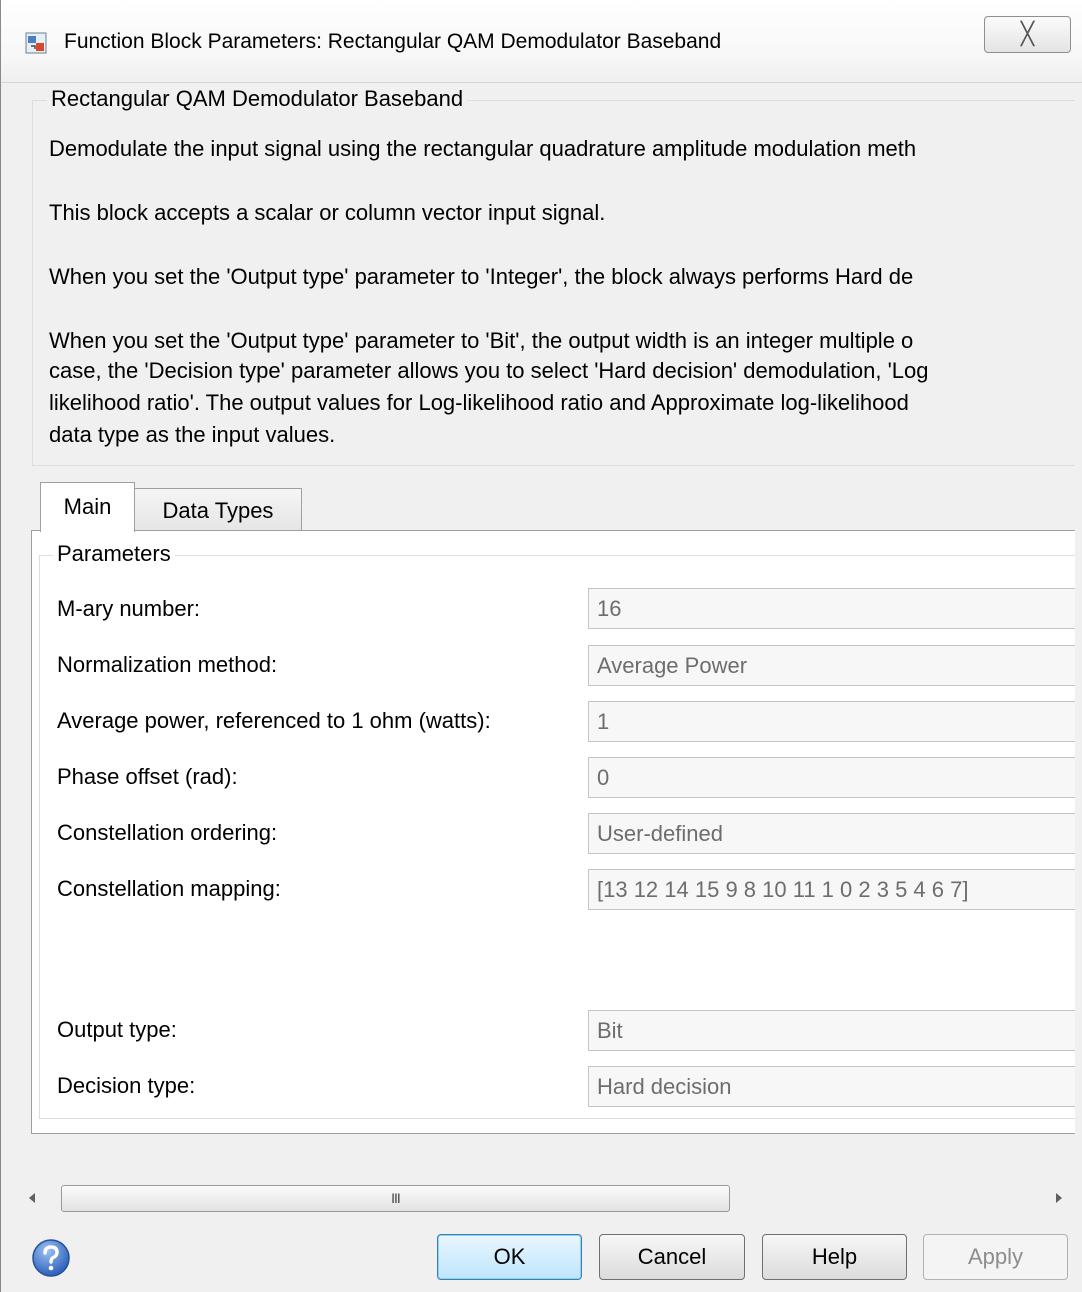  Describe the element at coordinates (831, 608) in the screenshot. I see `m-ary-number-field: 16` at that location.